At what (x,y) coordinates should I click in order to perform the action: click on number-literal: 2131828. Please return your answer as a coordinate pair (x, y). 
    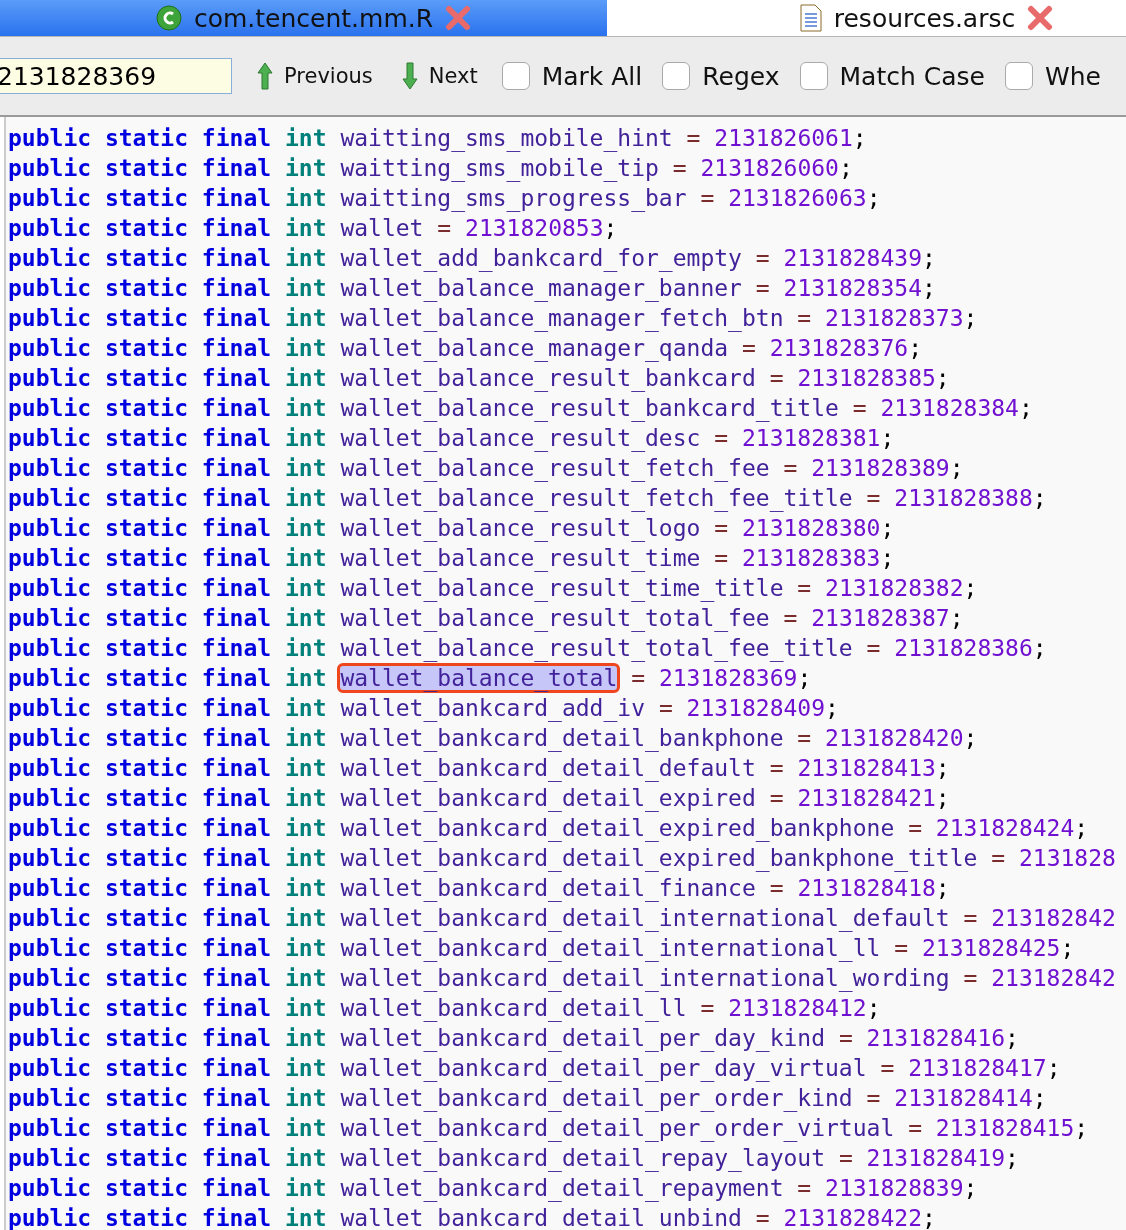
    Looking at the image, I should click on (1067, 858).